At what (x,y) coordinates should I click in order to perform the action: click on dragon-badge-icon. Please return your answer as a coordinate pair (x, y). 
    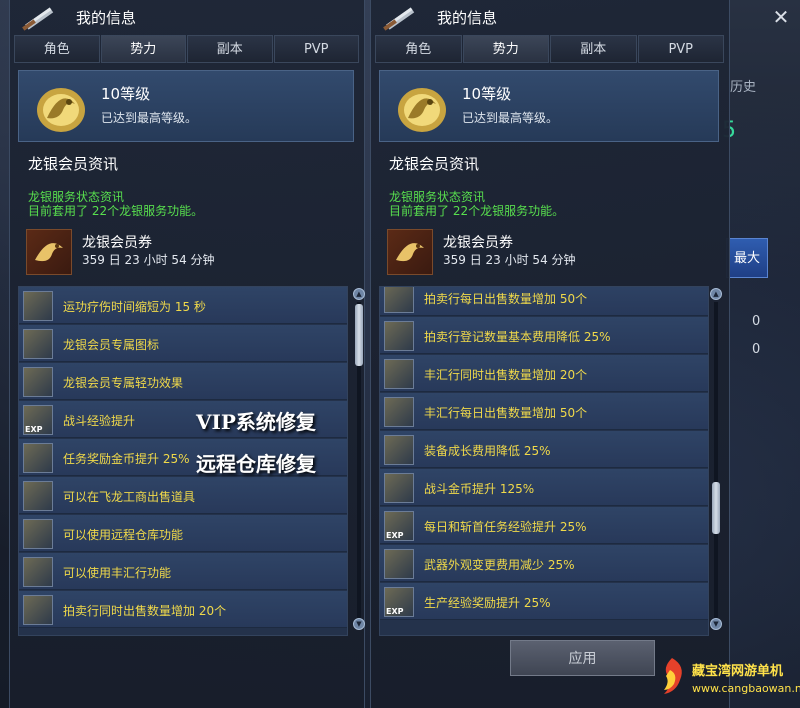
    Looking at the image, I should click on (38, 344).